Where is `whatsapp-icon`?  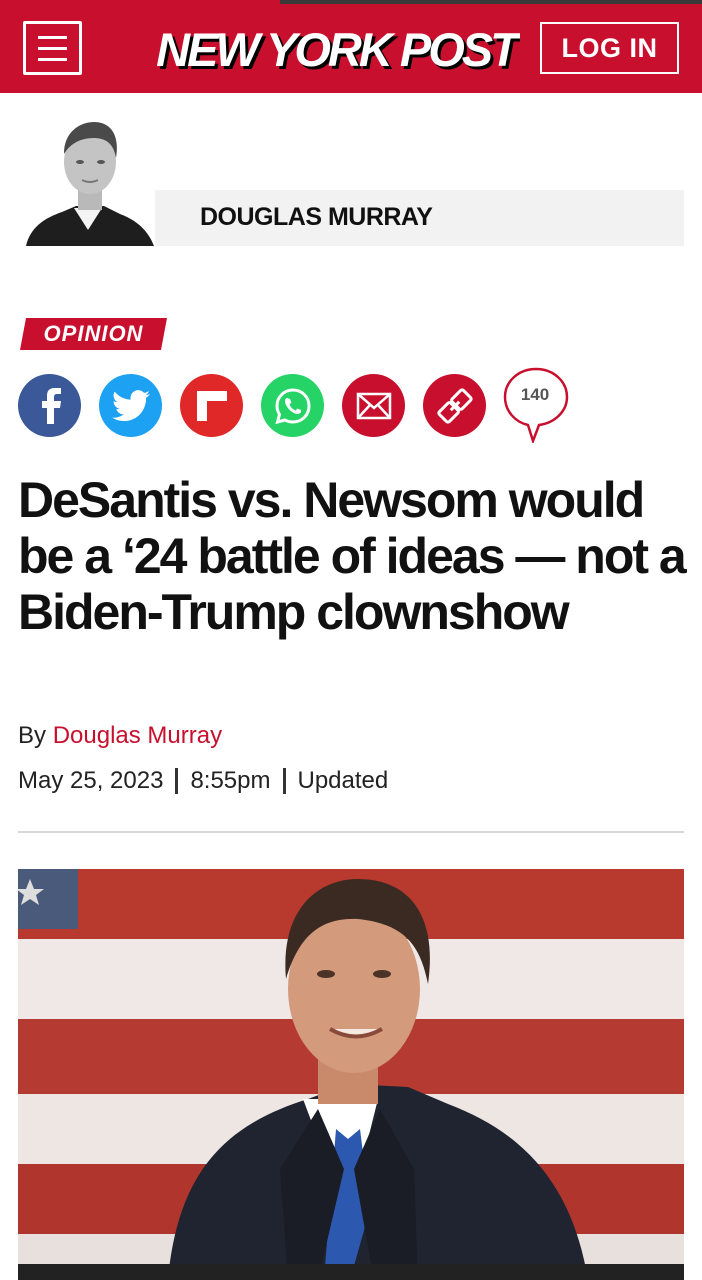
whatsapp-icon is located at coordinates (292, 405).